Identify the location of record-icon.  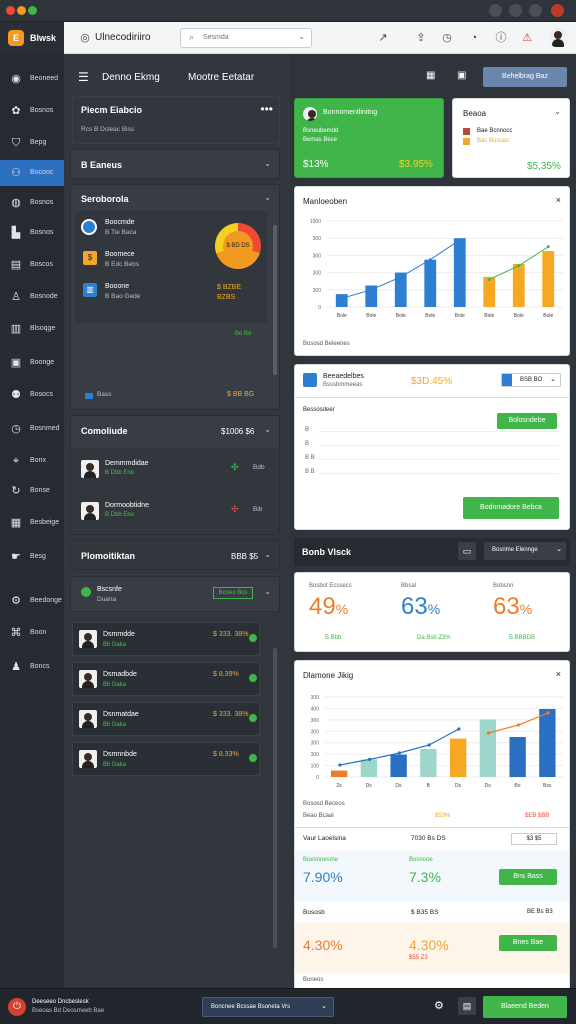
(495, 10).